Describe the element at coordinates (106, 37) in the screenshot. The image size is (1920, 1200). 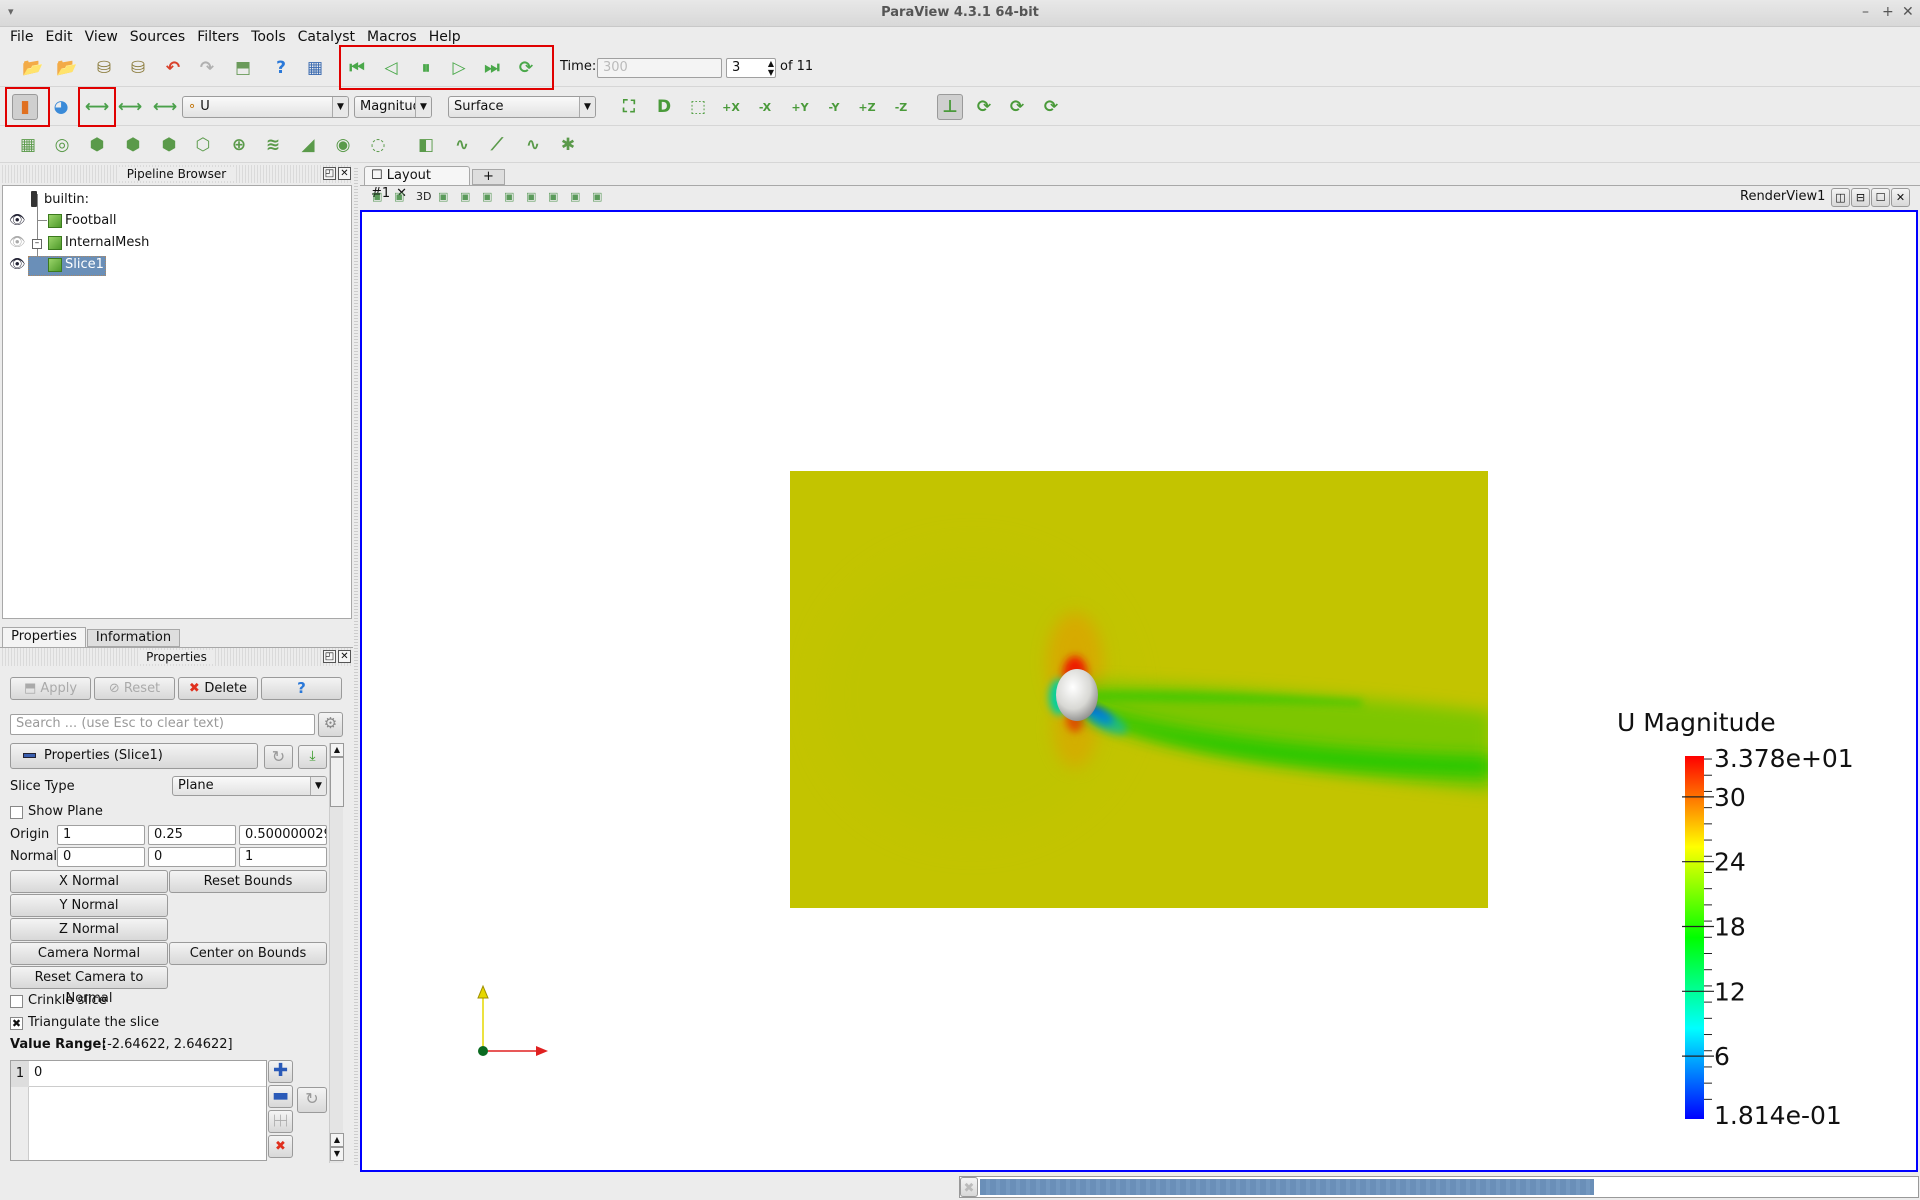
I see `menu-view: View` at that location.